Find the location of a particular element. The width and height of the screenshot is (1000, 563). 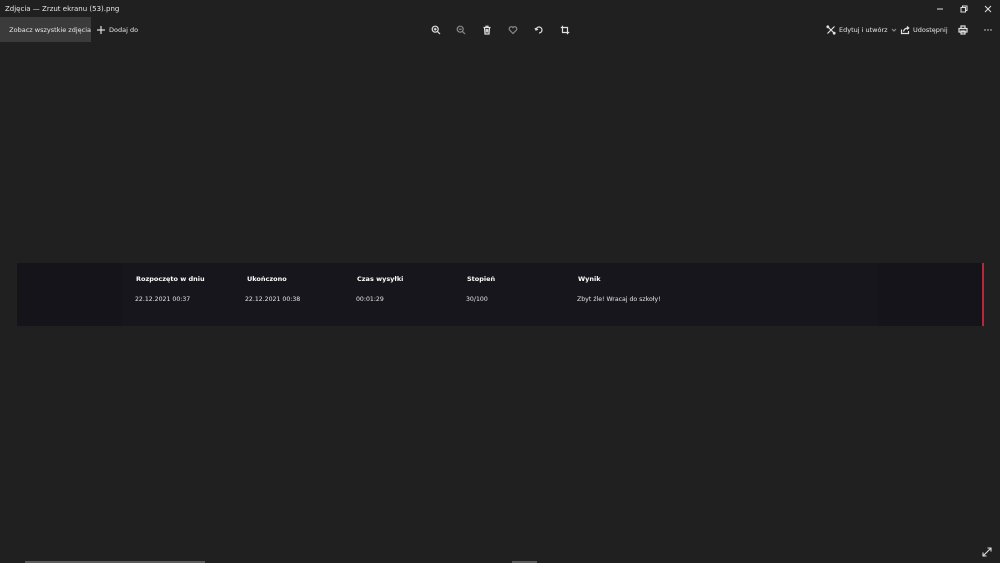

edit-create-label: Edytuj i utwórz is located at coordinates (863, 29).